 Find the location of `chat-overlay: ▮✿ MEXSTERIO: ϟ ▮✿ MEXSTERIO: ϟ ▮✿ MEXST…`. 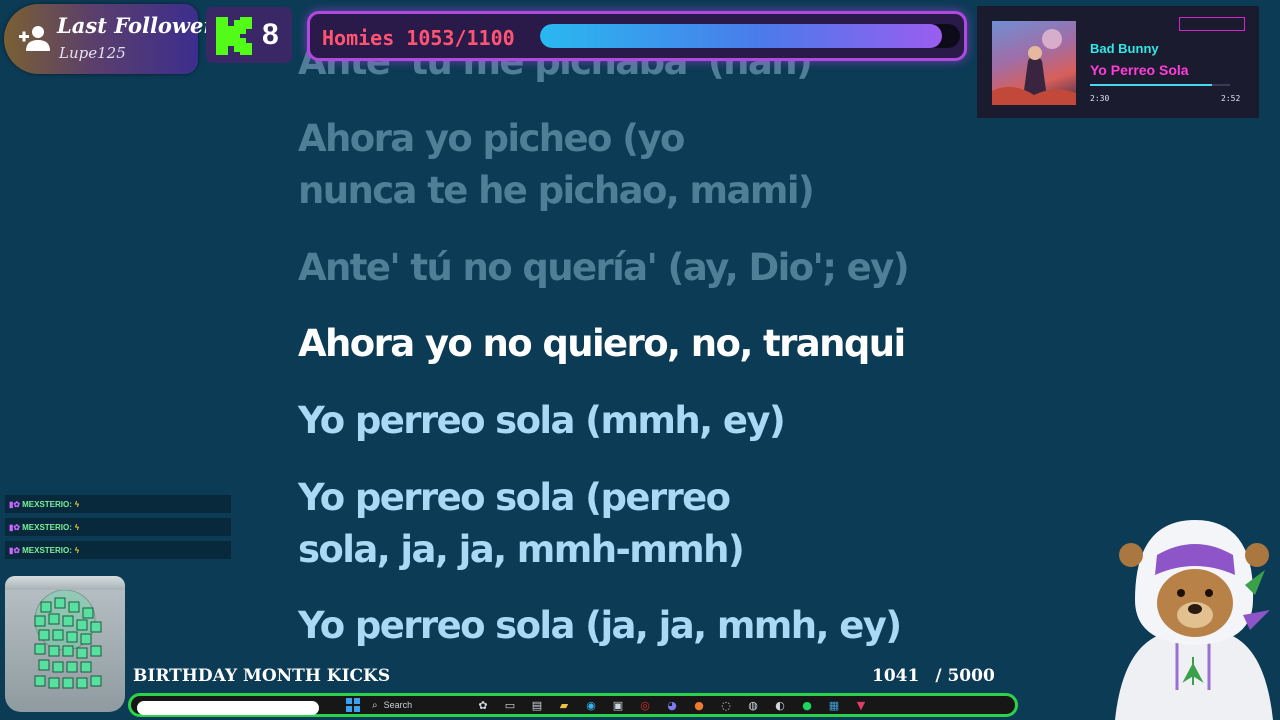

chat-overlay: ▮✿ MEXSTERIO: ϟ ▮✿ MEXSTERIO: ϟ ▮✿ MEXST… is located at coordinates (118, 529).